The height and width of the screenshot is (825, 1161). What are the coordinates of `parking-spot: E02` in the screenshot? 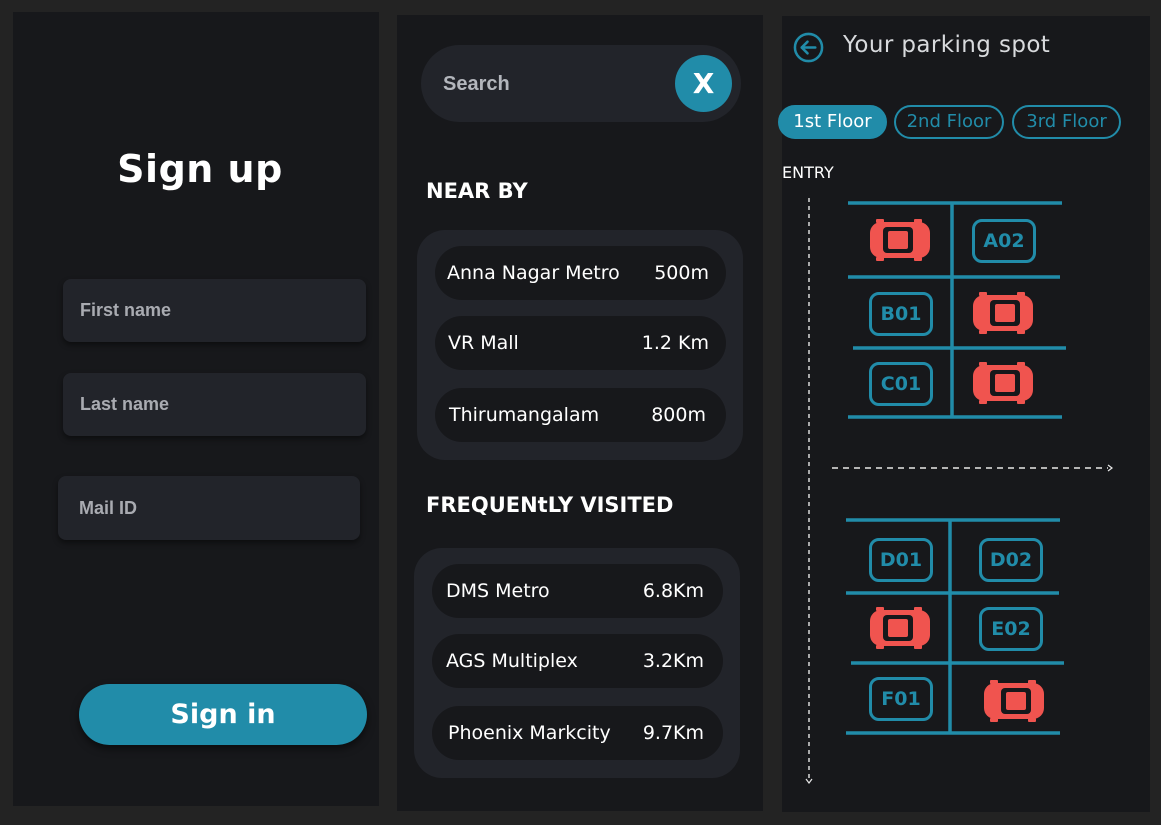 It's located at (1011, 629).